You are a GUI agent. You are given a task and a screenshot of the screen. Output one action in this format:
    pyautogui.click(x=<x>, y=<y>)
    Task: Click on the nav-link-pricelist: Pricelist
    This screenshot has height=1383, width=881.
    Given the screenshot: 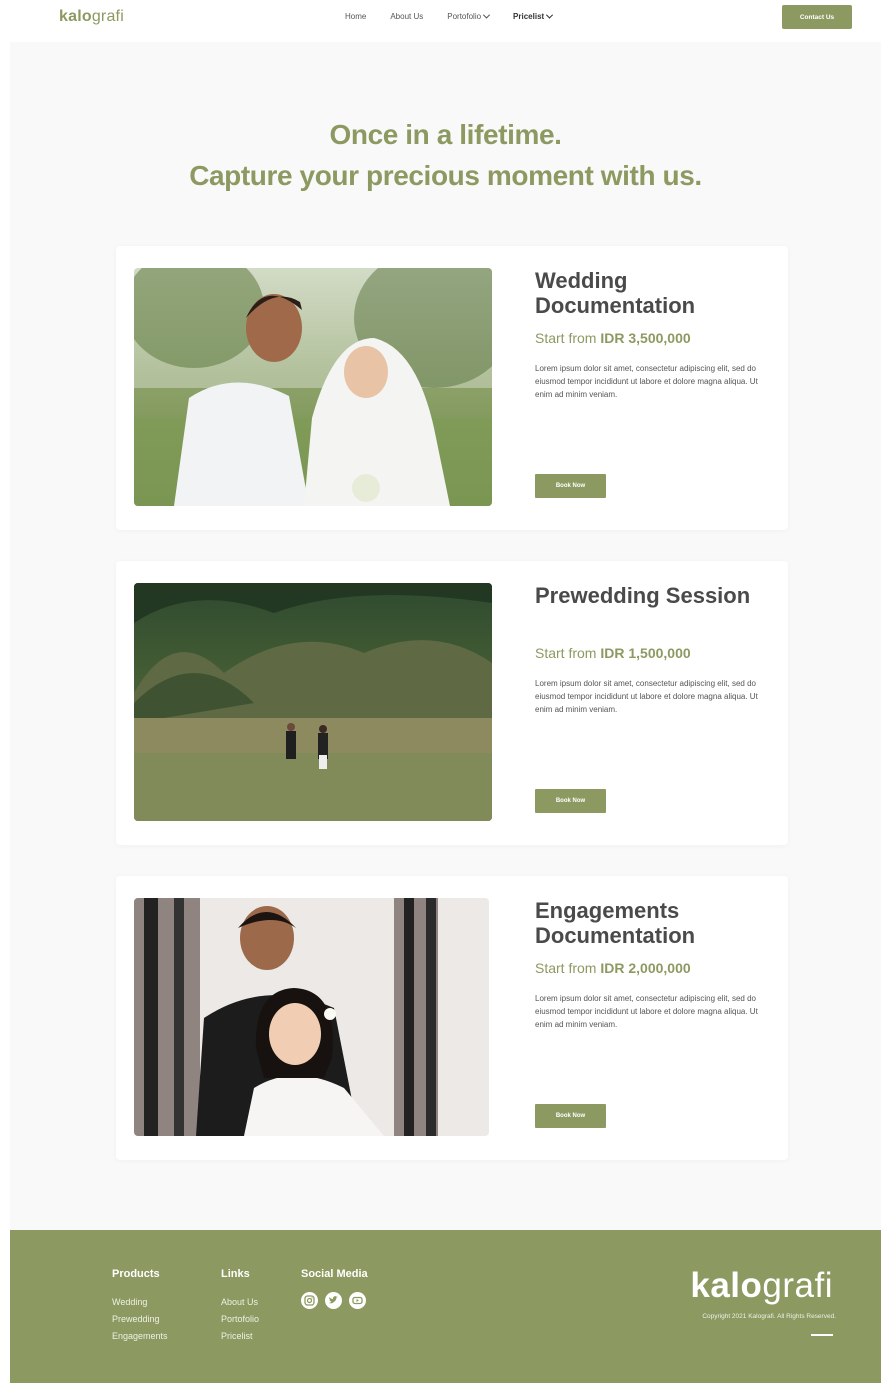 What is the action you would take?
    pyautogui.click(x=533, y=16)
    